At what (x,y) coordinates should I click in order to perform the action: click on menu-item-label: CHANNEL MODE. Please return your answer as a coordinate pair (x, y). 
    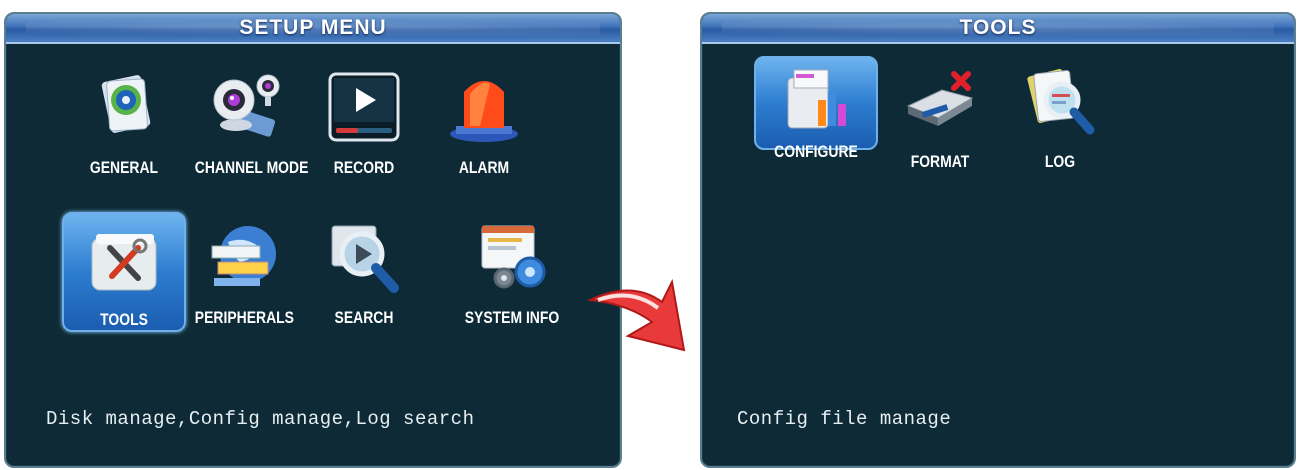
    Looking at the image, I should click on (251, 167).